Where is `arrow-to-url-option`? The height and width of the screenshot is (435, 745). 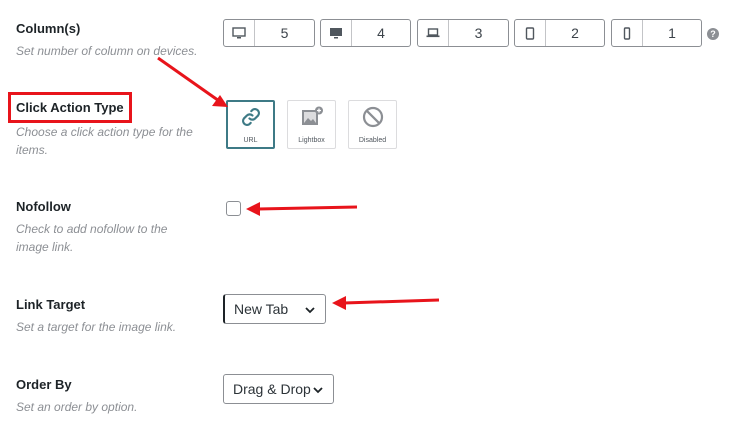 arrow-to-url-option is located at coordinates (192, 81).